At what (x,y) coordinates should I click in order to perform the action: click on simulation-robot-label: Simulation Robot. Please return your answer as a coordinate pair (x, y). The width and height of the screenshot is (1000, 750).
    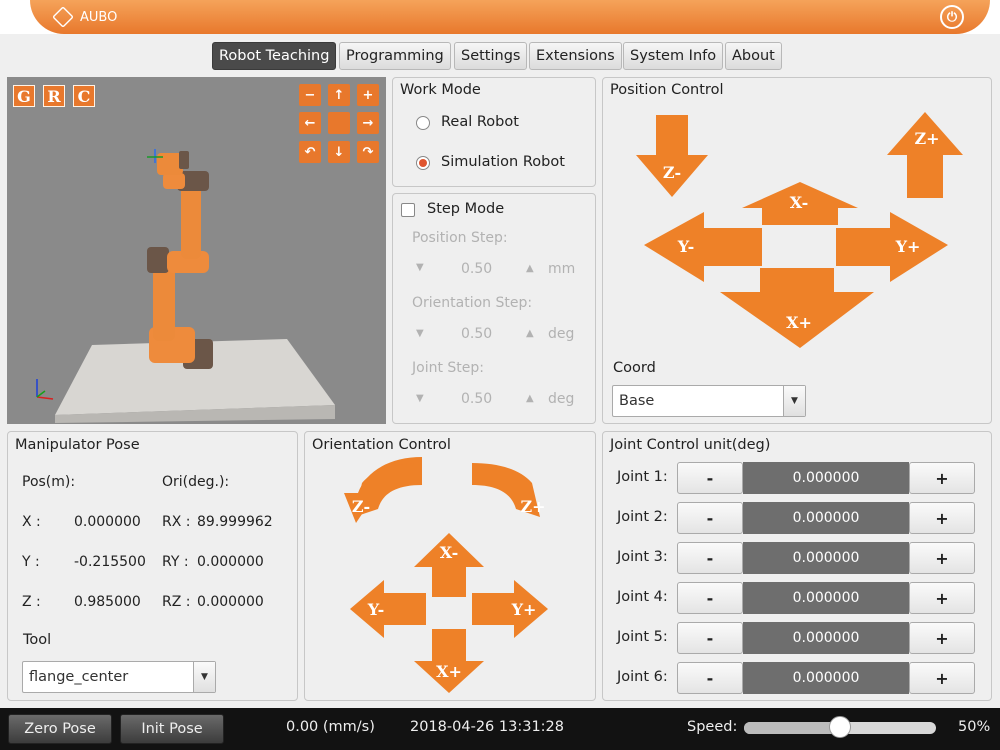
    Looking at the image, I should click on (503, 162).